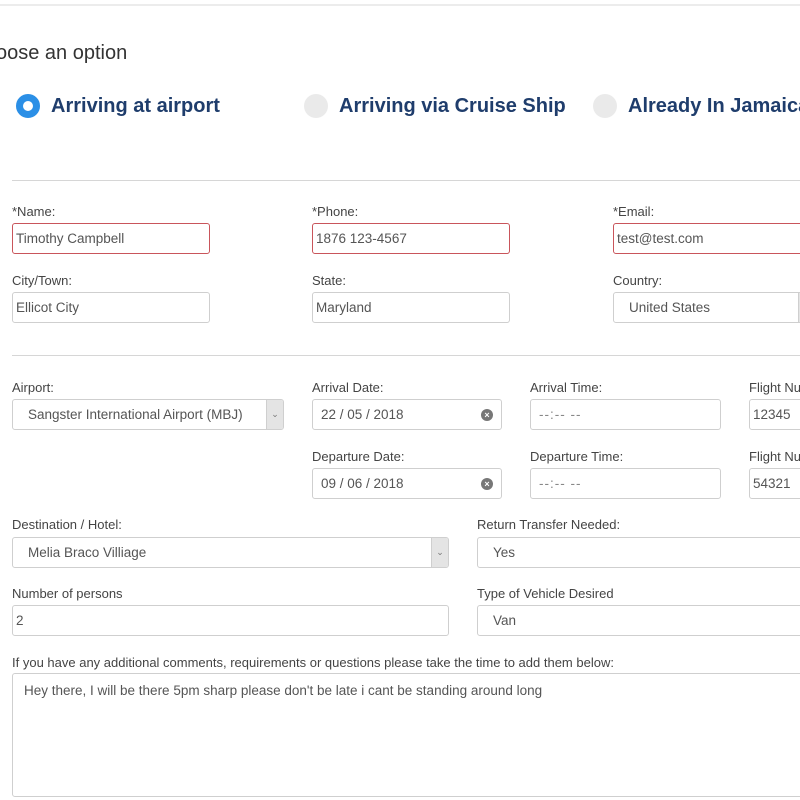 The height and width of the screenshot is (800, 800). Describe the element at coordinates (670, 307) in the screenshot. I see `country-value: United States` at that location.